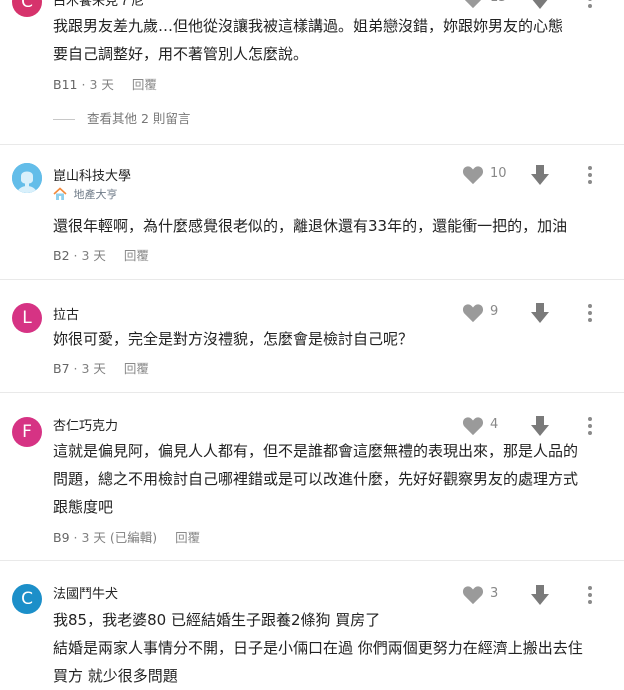  I want to click on content-line: 問題，總之不用檢討自己哪裡錯或是可以改進什麼，先好好觀察男友的處理方式, so click(316, 479).